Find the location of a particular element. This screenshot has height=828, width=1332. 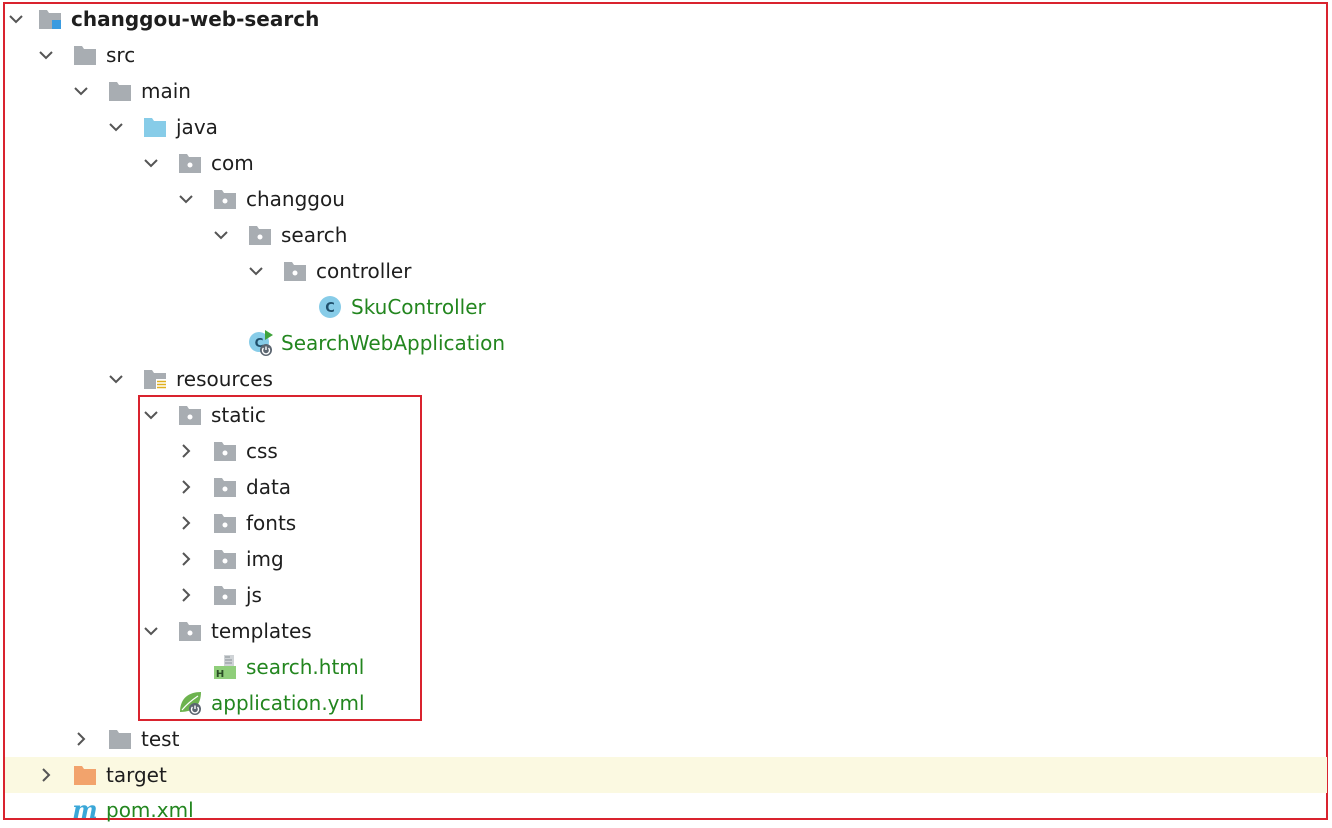

tree-row-src: src is located at coordinates (666, 55).